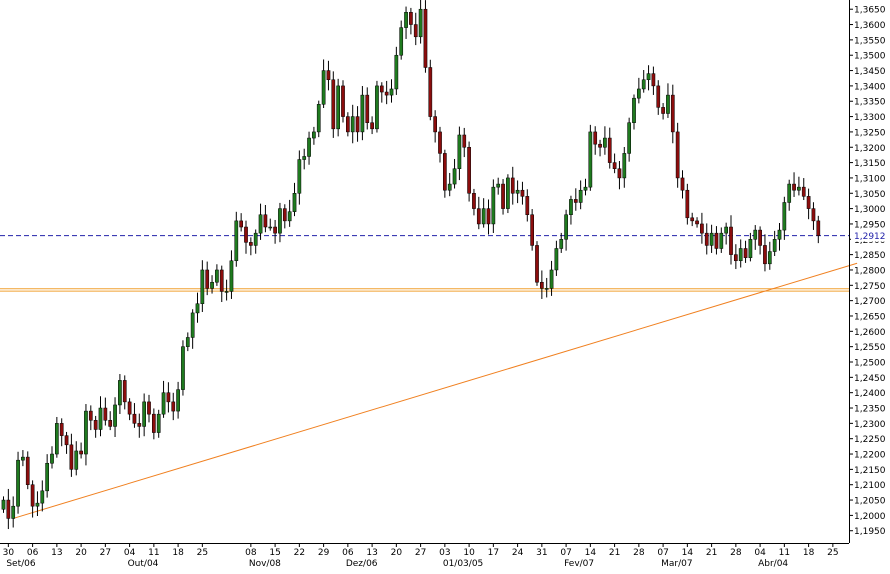  I want to click on y-tick-label: 1,2050, so click(870, 502).